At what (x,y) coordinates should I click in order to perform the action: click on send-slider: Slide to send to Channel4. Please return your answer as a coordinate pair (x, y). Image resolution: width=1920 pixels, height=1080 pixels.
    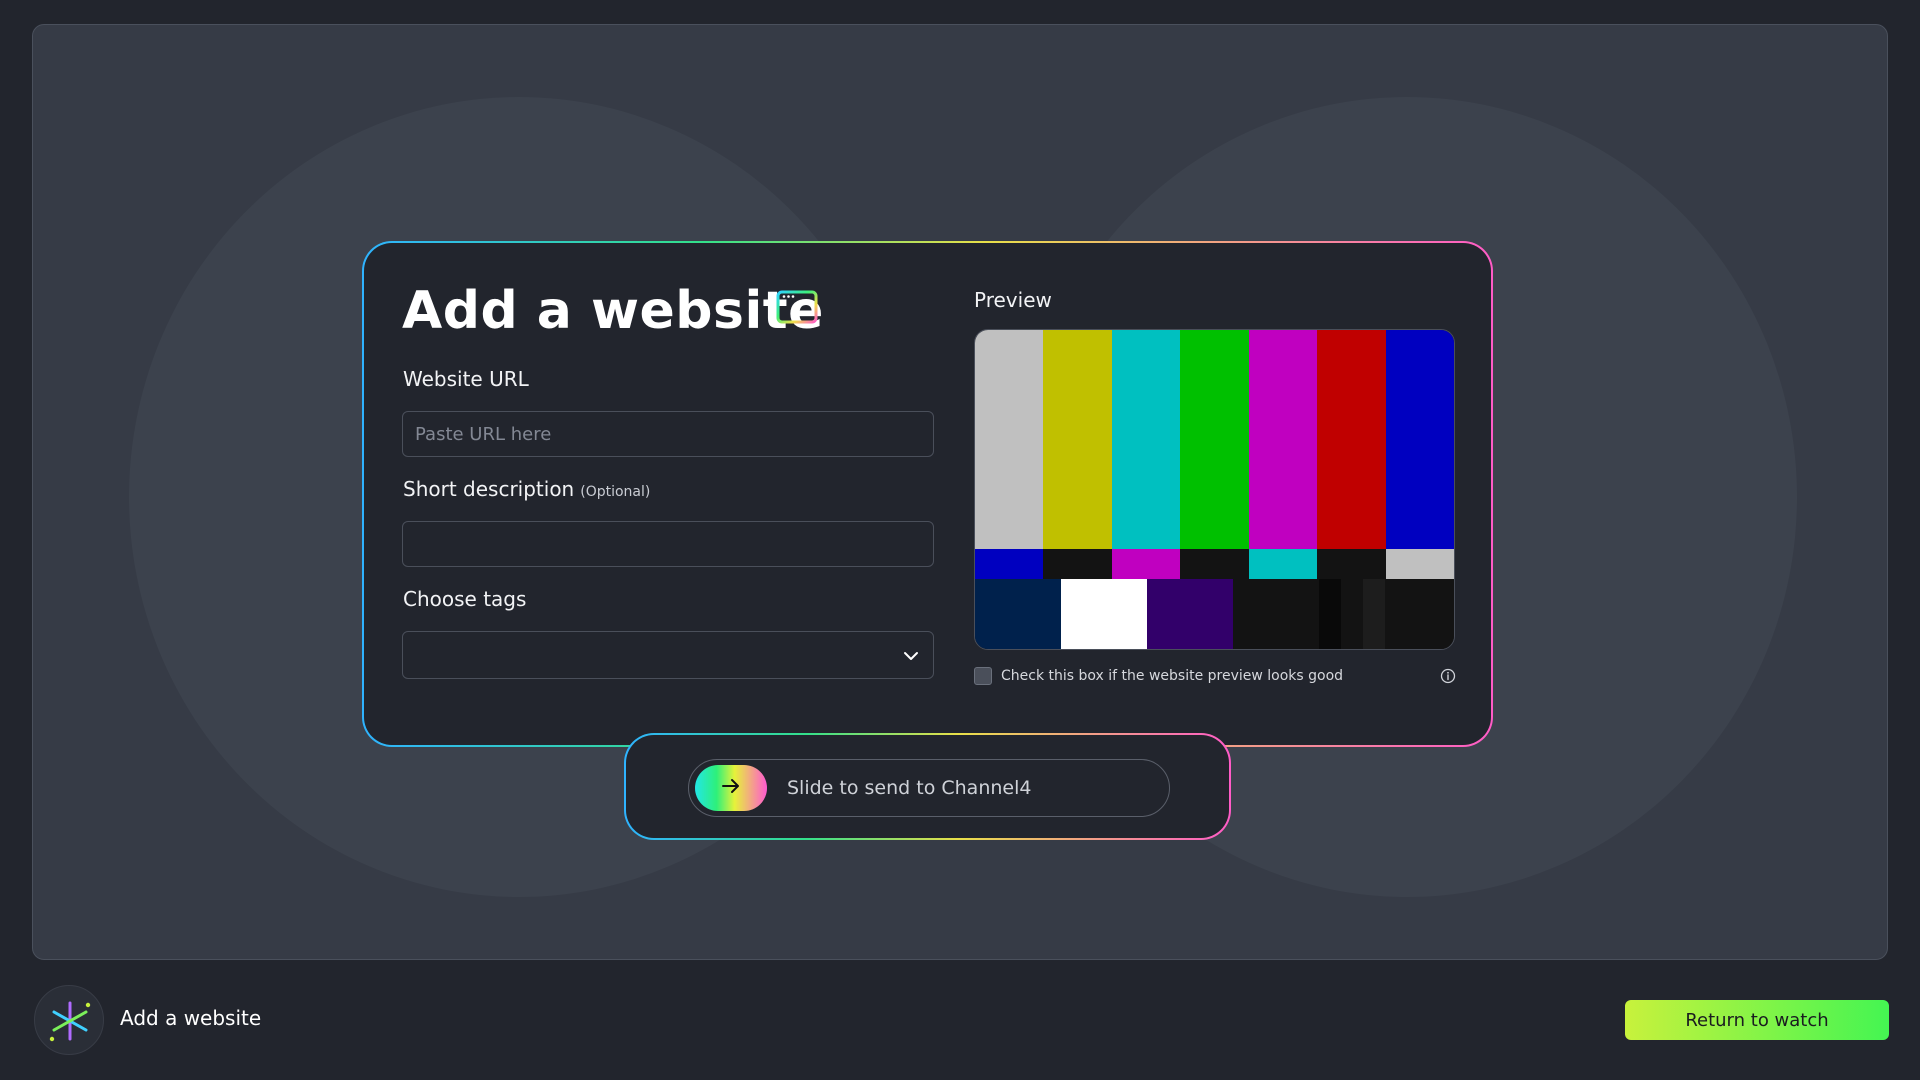
    Looking at the image, I should click on (929, 788).